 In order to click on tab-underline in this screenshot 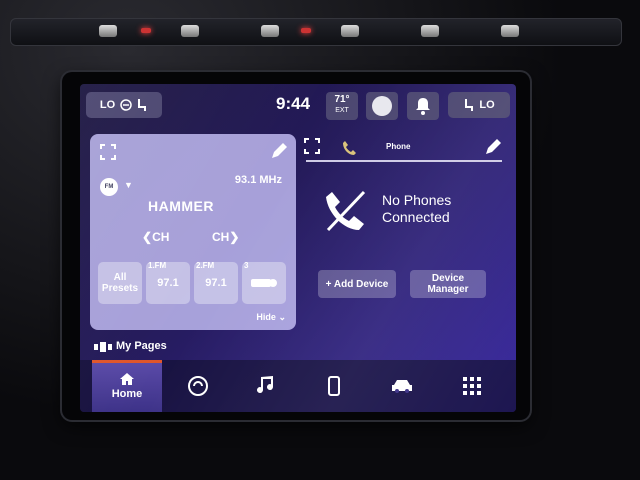, I will do `click(404, 161)`.